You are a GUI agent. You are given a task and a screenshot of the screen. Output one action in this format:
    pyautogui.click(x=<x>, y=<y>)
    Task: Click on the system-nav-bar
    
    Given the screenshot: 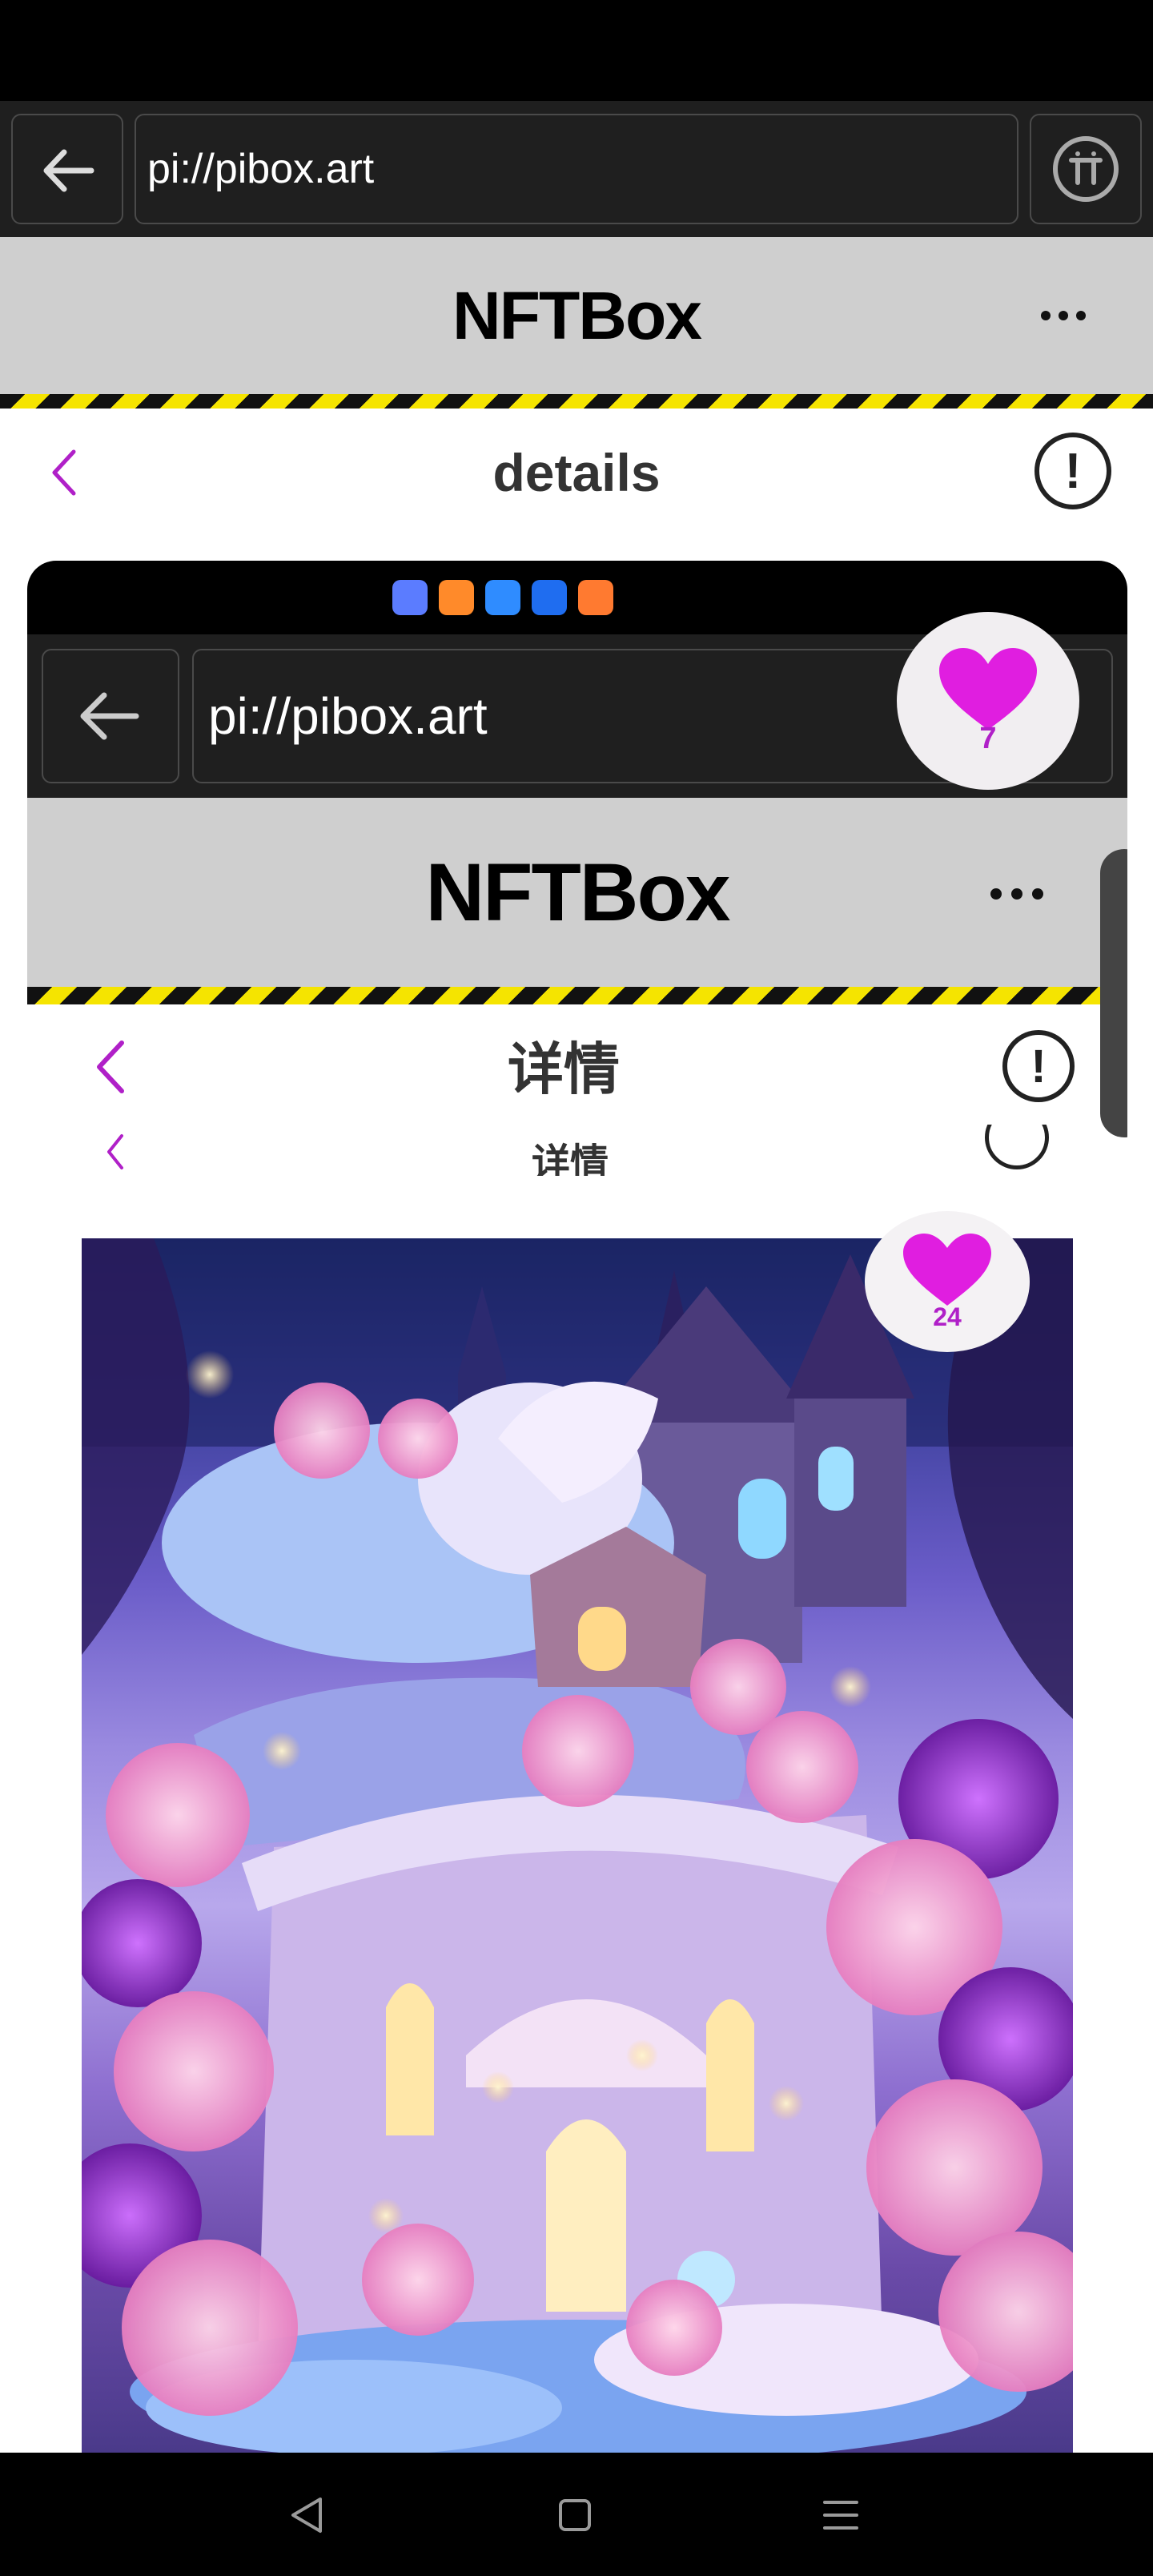 What is the action you would take?
    pyautogui.click(x=576, y=2515)
    